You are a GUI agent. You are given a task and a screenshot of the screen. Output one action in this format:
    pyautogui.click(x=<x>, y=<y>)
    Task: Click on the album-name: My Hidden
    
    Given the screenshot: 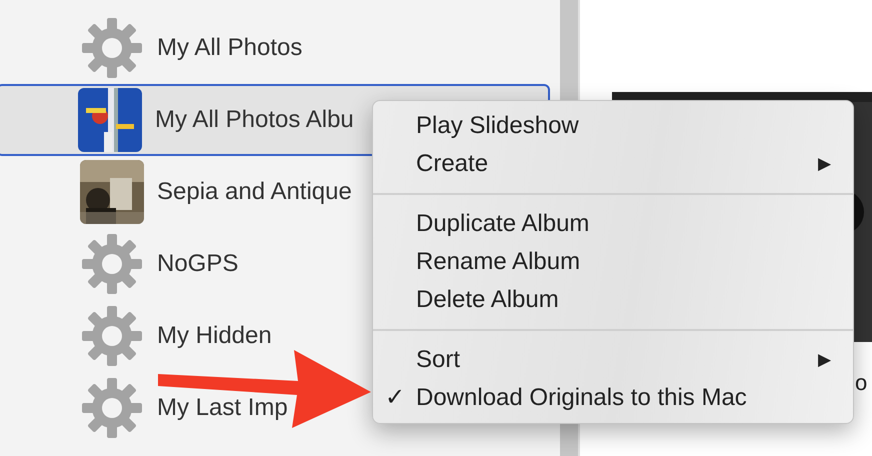 What is the action you would take?
    pyautogui.click(x=214, y=336)
    